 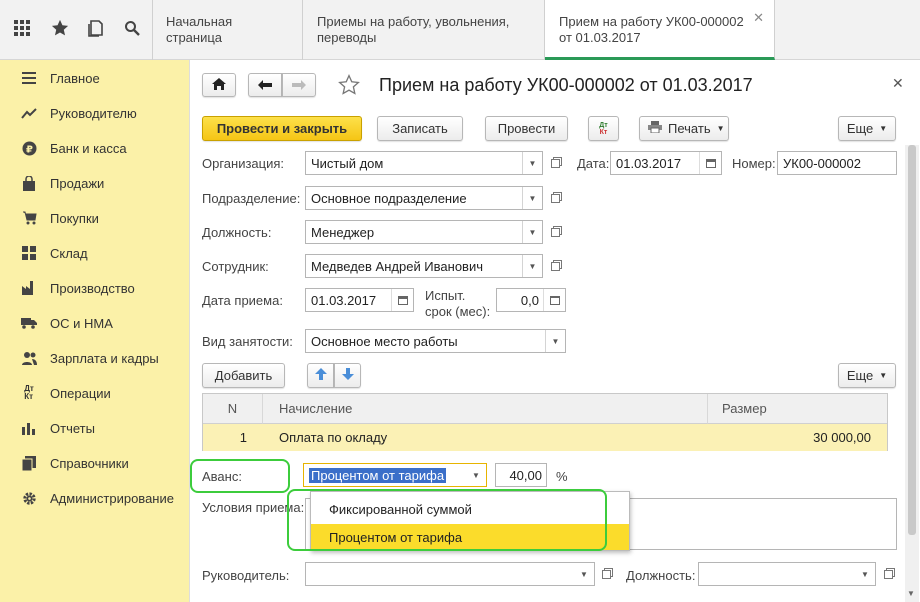 I want to click on employee-field: Медведев Андрей Иванович ▼, so click(x=424, y=266).